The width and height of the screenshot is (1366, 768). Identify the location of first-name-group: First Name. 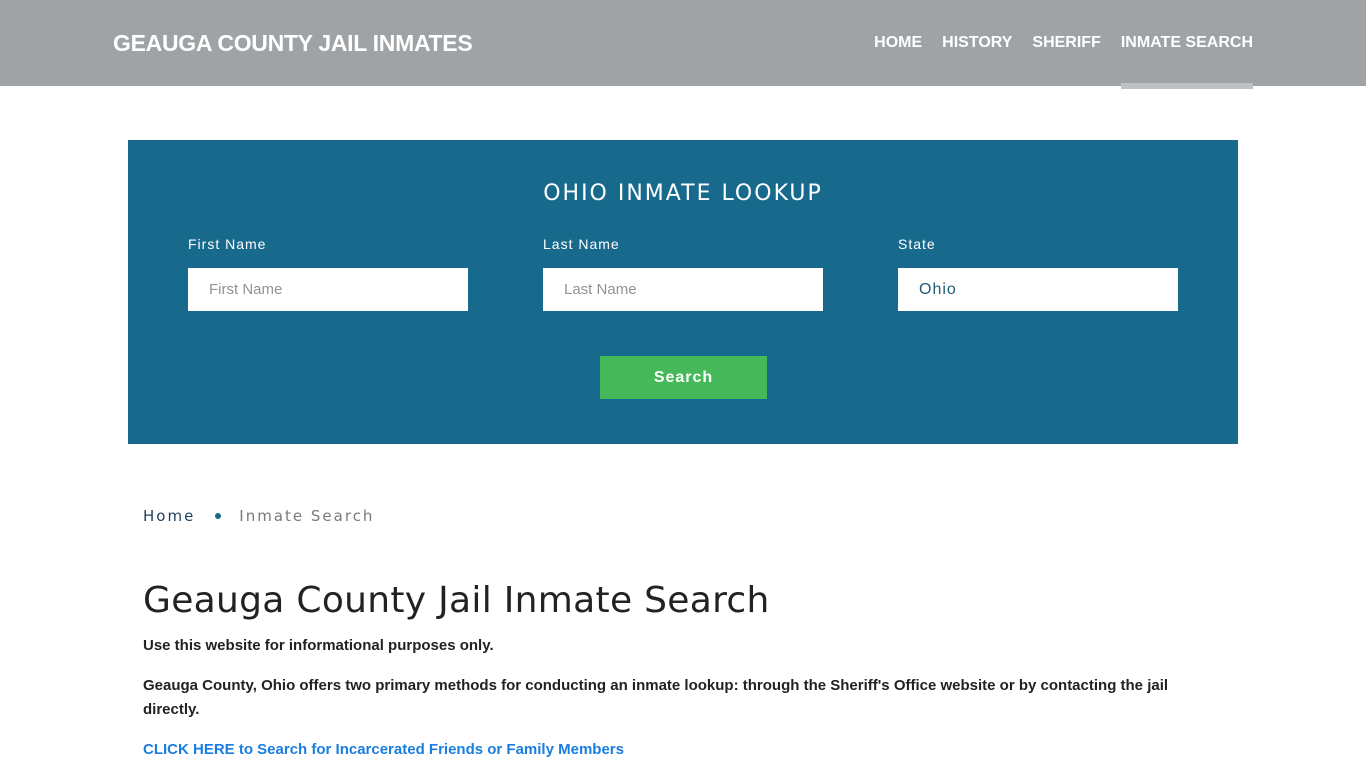
(328, 273).